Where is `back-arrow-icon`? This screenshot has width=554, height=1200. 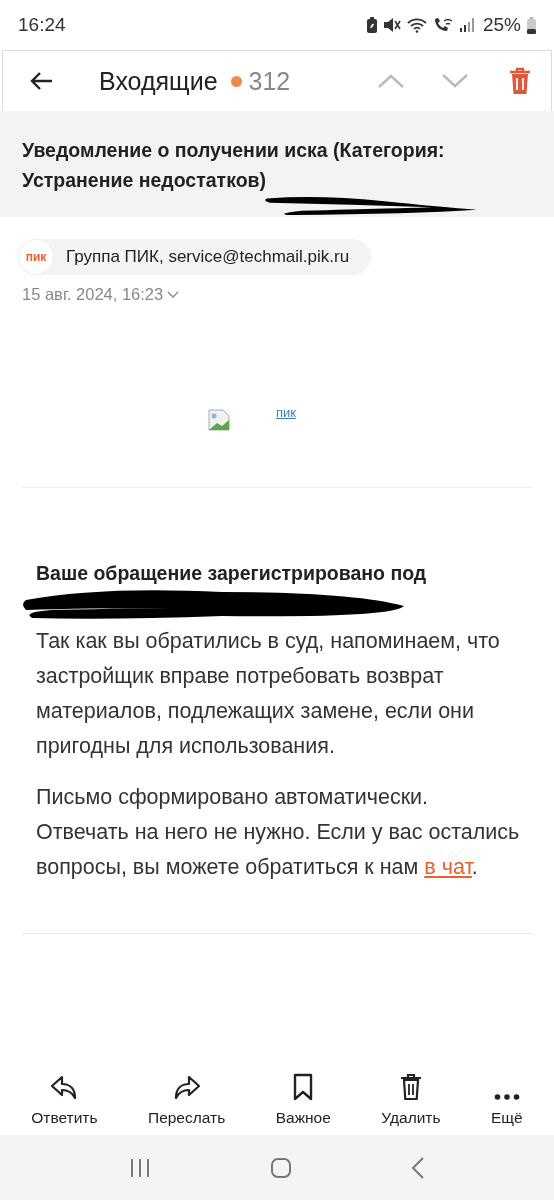
back-arrow-icon is located at coordinates (41, 81).